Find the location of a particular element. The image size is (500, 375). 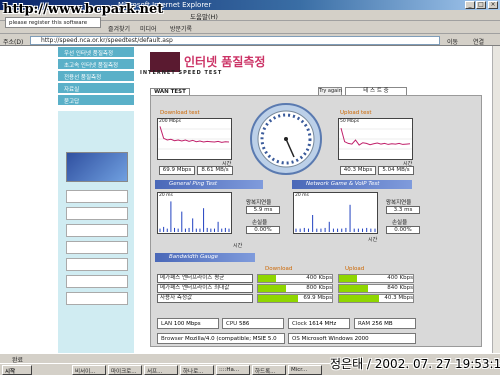

ping-latency-value: 5.9 ms is located at coordinates (263, 210).